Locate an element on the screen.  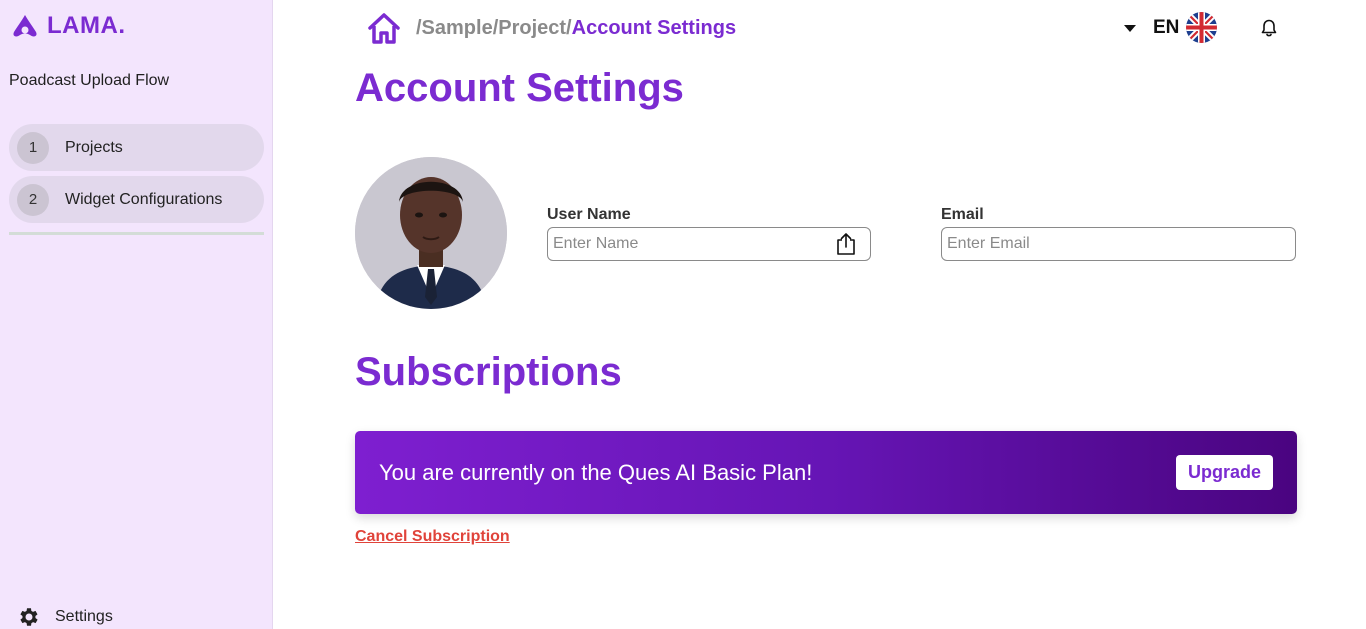
email-input-box is located at coordinates (1118, 244).